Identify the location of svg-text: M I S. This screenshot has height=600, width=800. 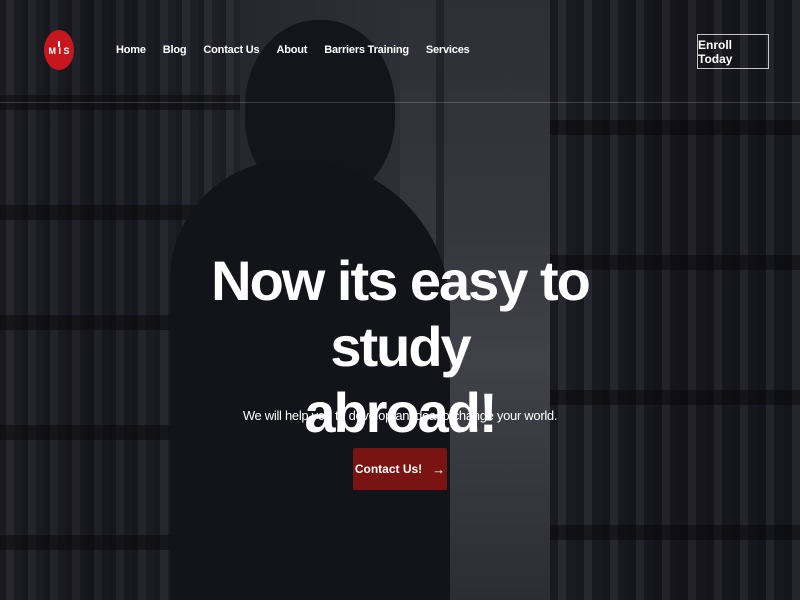
(58, 51).